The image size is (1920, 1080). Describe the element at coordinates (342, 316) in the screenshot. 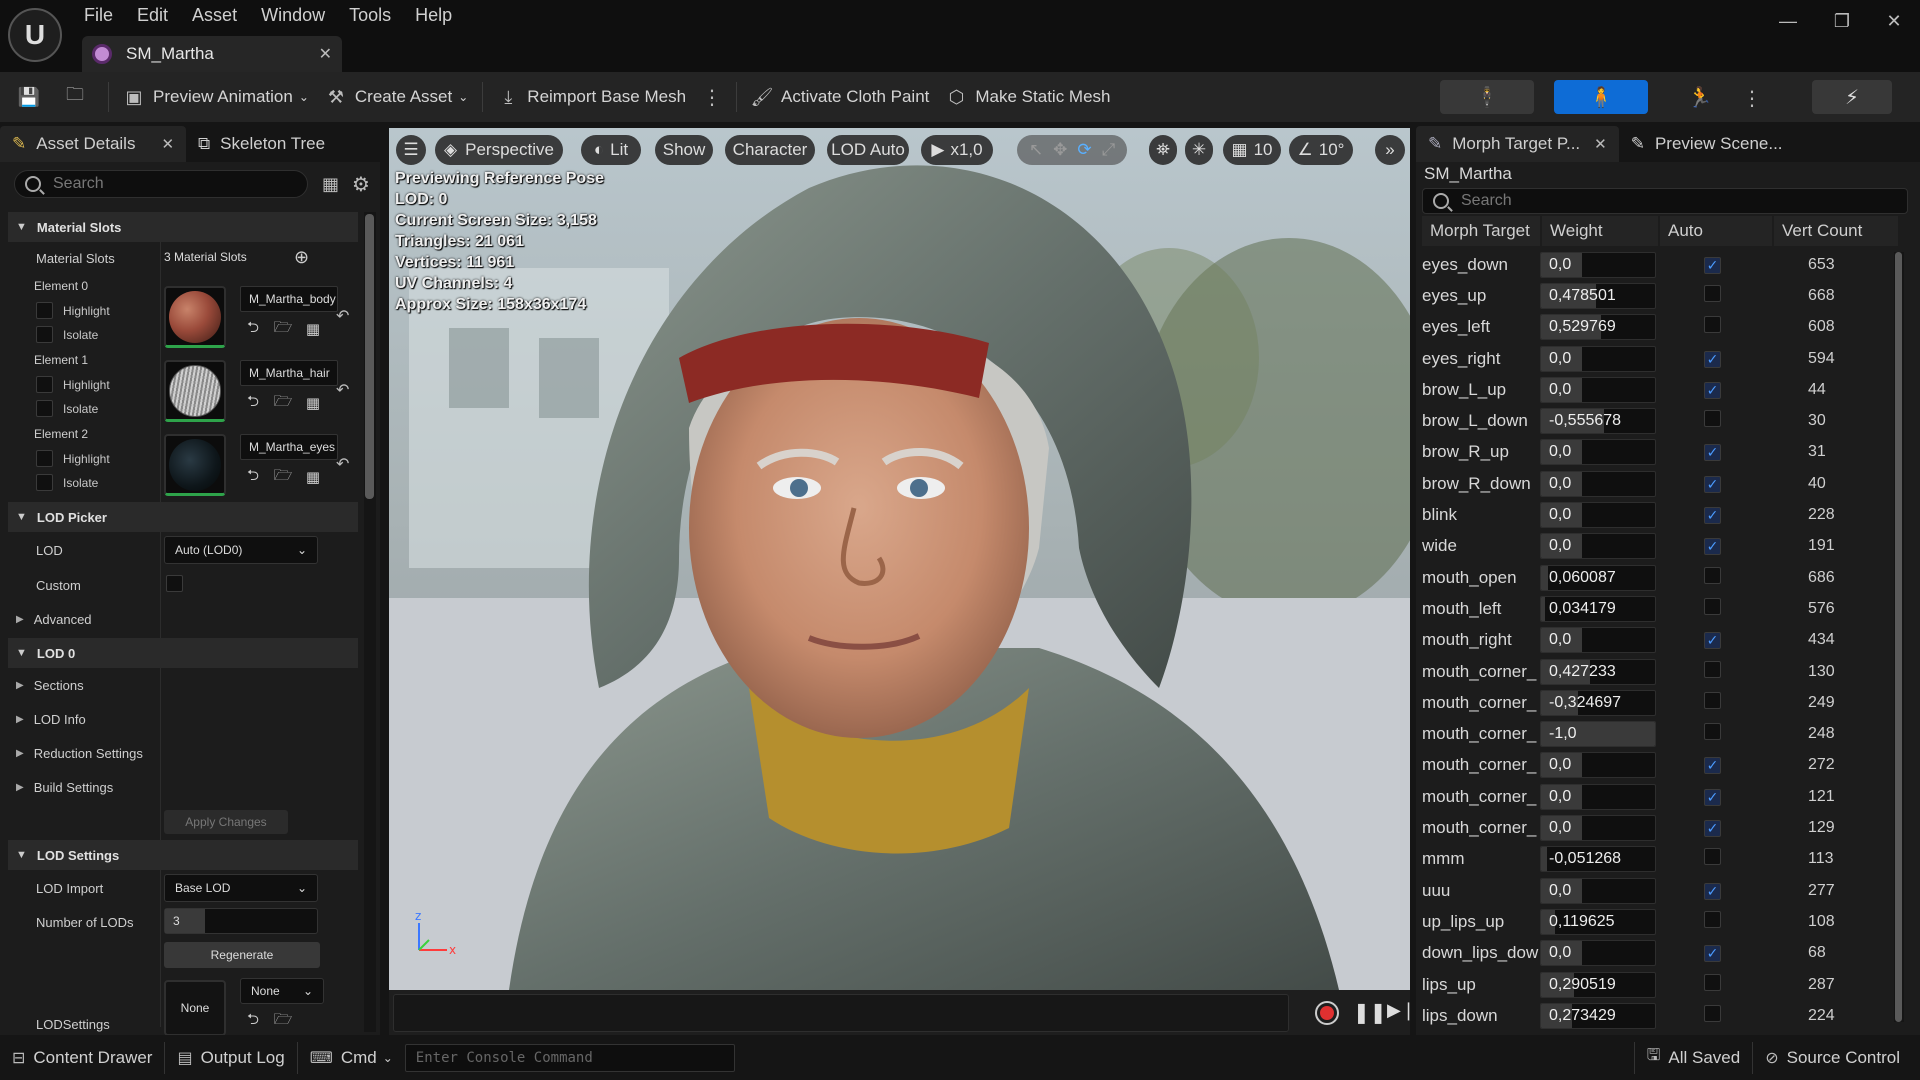

I see `reset-arrow-icon: ↶` at that location.